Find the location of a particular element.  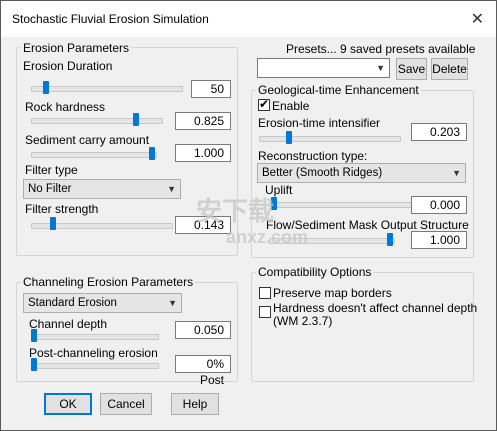

channeling-mode-select: Standard Erosion ▼ is located at coordinates (102, 303).